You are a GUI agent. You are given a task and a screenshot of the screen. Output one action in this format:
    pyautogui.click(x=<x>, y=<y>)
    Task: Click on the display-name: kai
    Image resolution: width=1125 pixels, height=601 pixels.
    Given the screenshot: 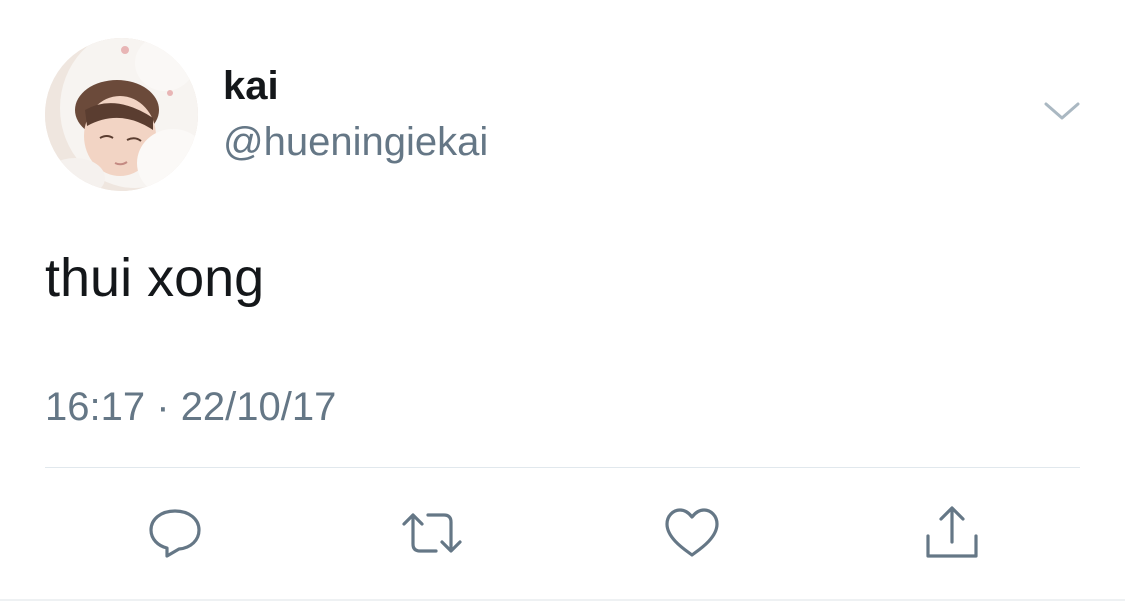 What is the action you would take?
    pyautogui.click(x=251, y=86)
    